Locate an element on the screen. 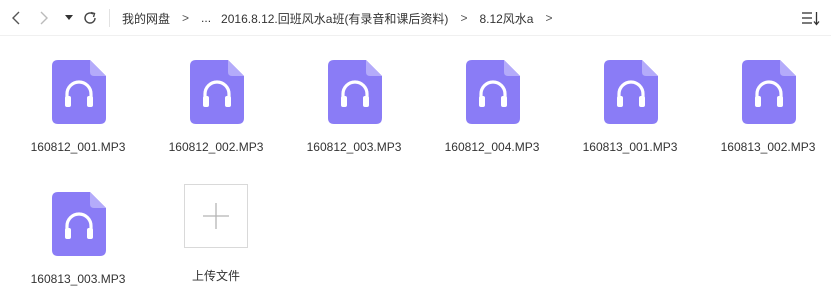 The width and height of the screenshot is (831, 300). file-item: 160813_003.MP3 is located at coordinates (78, 228).